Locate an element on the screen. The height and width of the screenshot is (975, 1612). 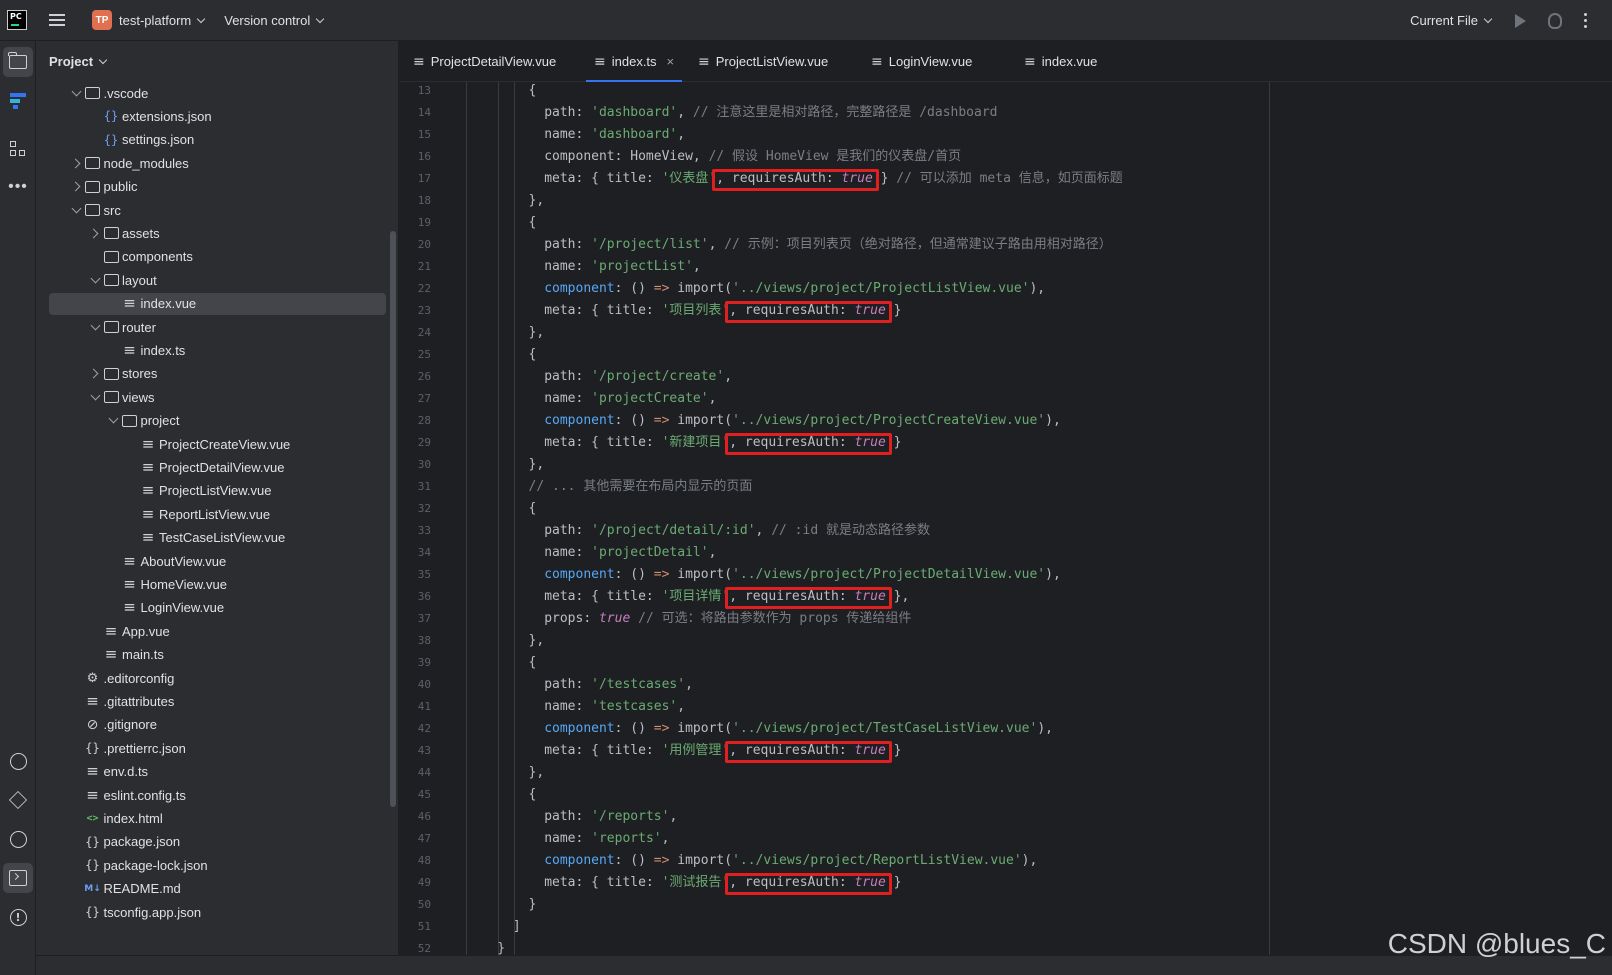
tree-item: .editorconfig is located at coordinates (217, 678).